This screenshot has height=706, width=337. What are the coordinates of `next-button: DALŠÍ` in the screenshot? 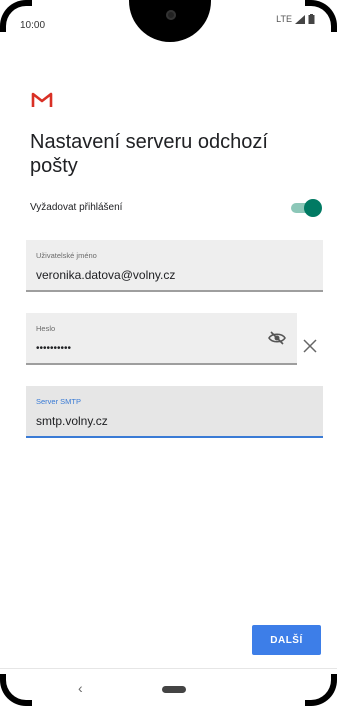 It's located at (286, 640).